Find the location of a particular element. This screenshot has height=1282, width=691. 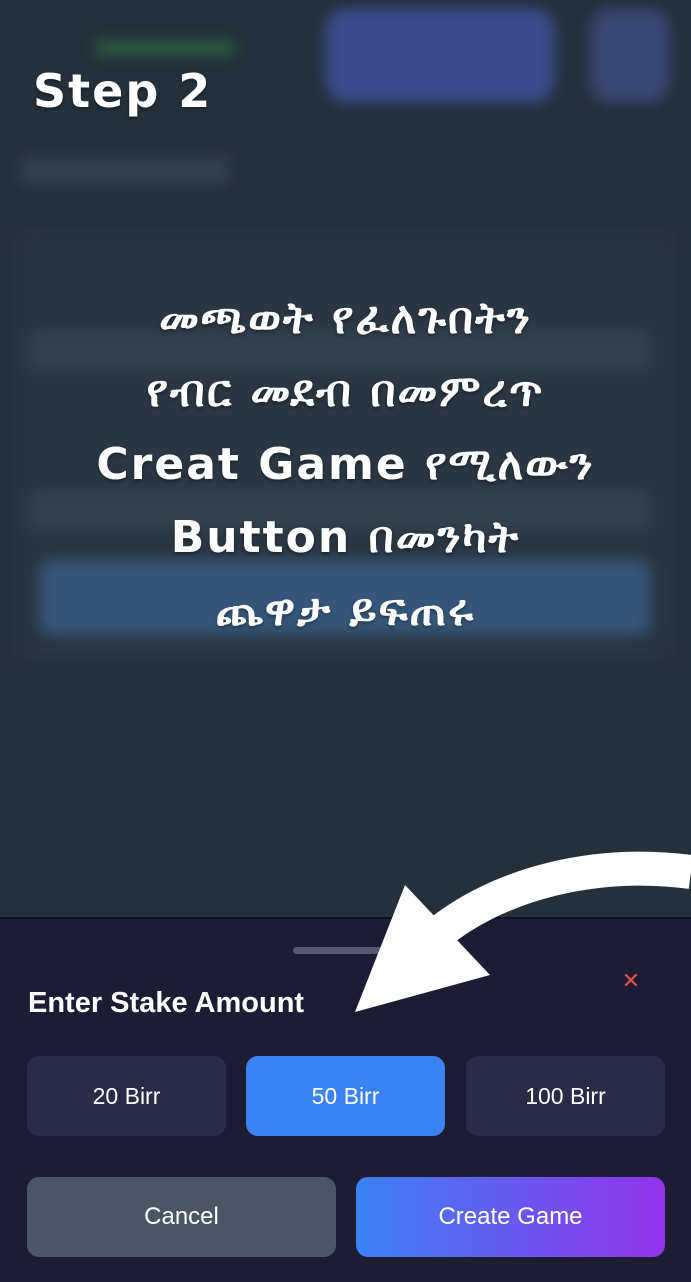

close-icon: ✕ is located at coordinates (631, 982).